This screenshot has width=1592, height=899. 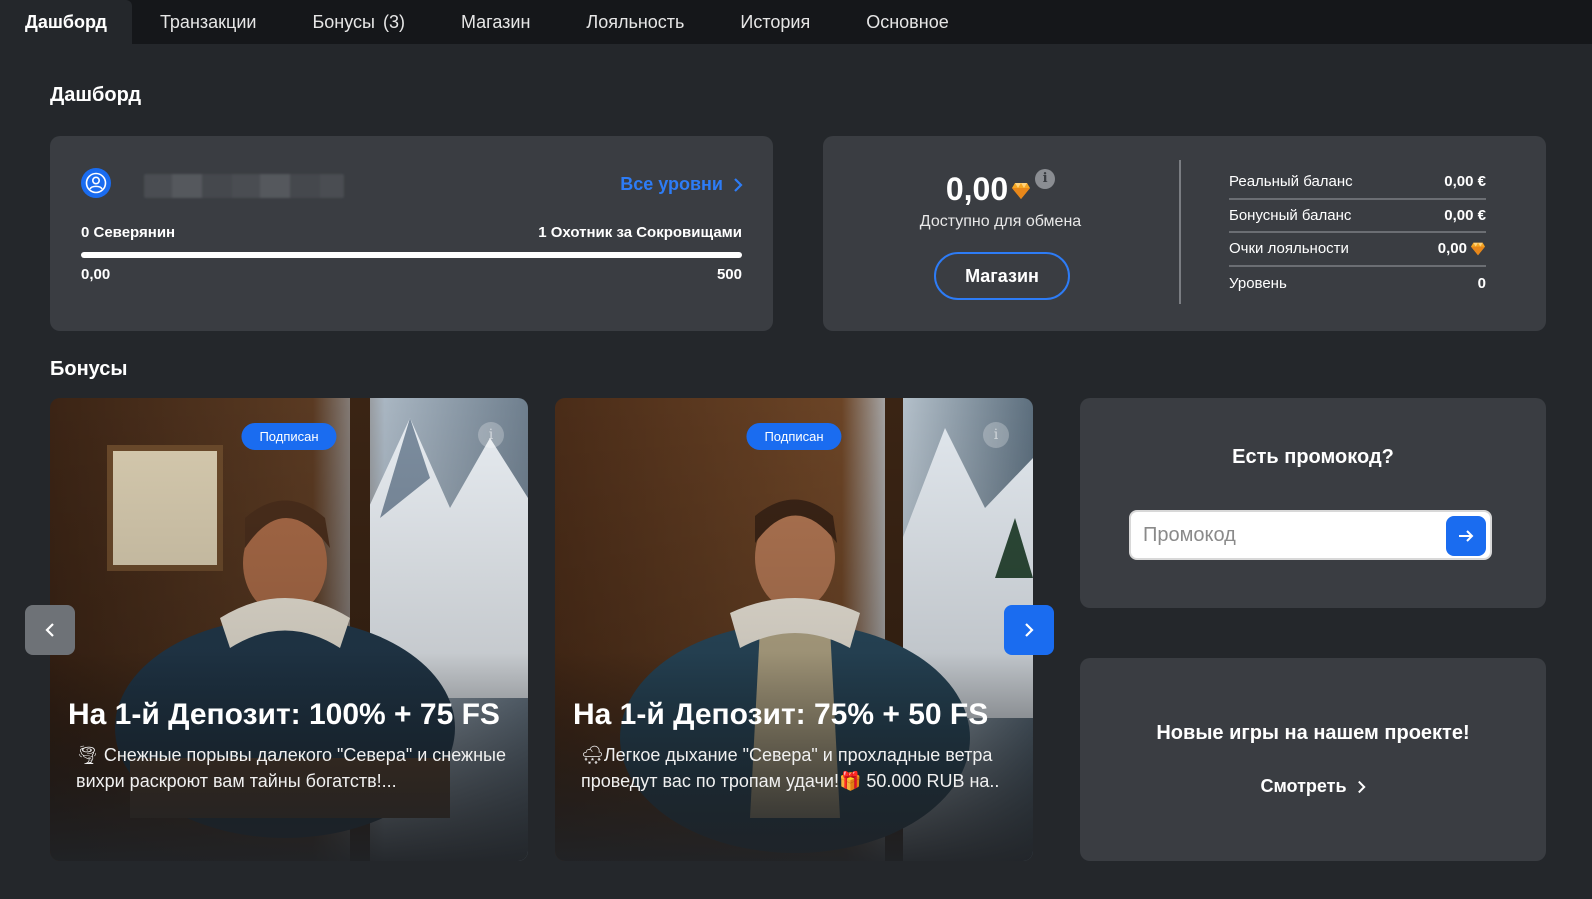 What do you see at coordinates (284, 714) in the screenshot?
I see `bonus-title: На 1-й Депозит: 100% + 75 FS` at bounding box center [284, 714].